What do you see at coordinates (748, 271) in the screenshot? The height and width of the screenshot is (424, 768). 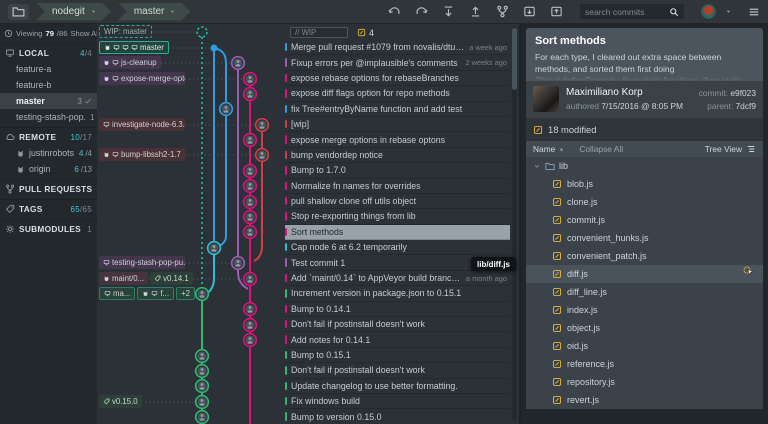 I see `pointer-loading-cursor` at bounding box center [748, 271].